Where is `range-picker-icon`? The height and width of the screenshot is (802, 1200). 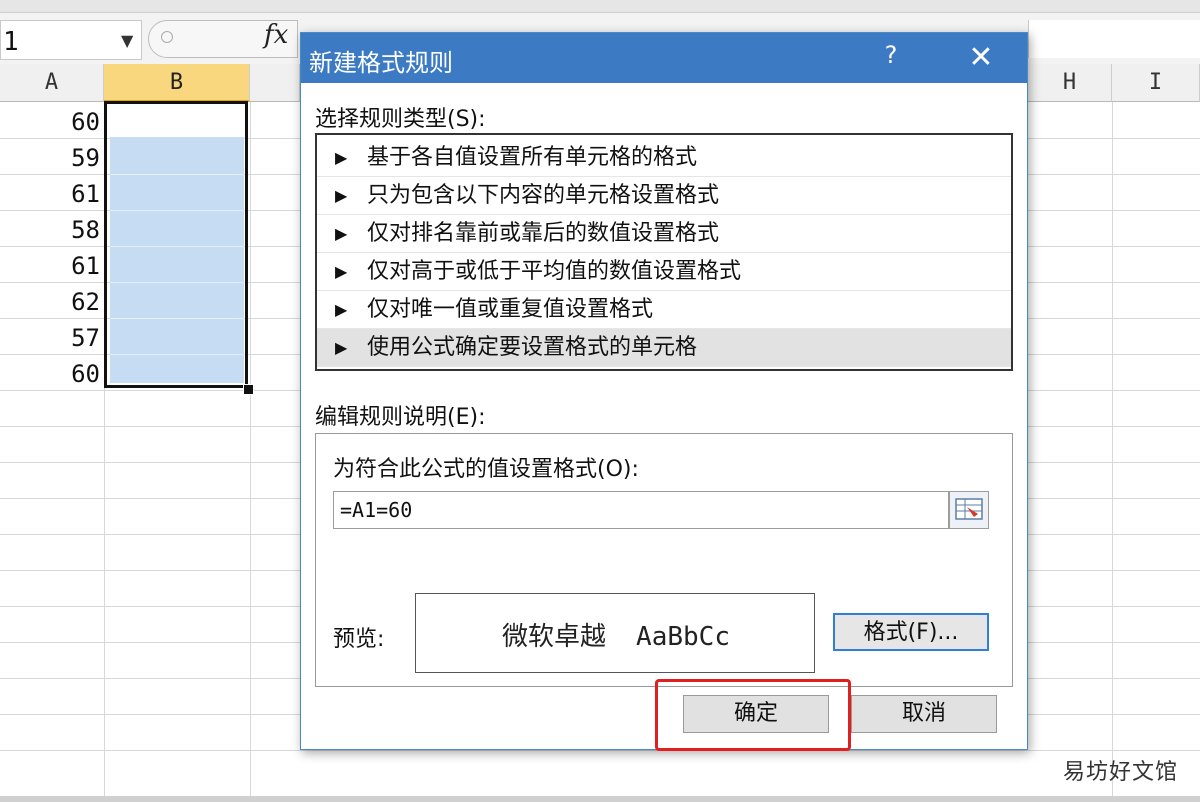
range-picker-icon is located at coordinates (969, 509).